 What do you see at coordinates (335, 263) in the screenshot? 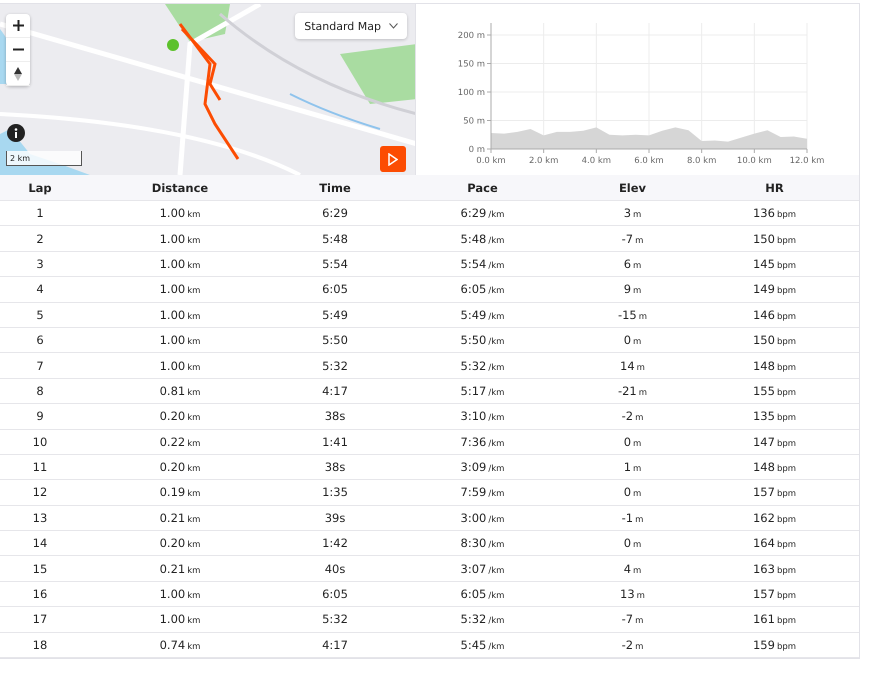
I see `time-value: 5:54` at bounding box center [335, 263].